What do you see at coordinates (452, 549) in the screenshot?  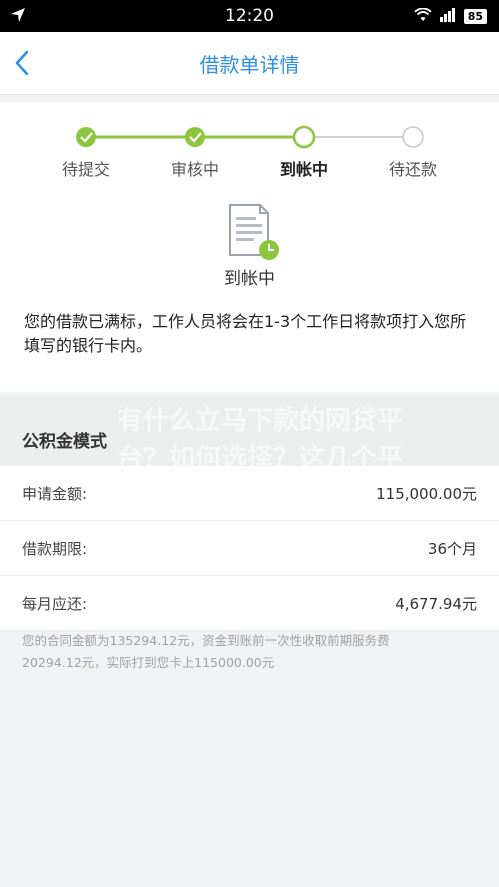 I see `detail-value: 36个月` at bounding box center [452, 549].